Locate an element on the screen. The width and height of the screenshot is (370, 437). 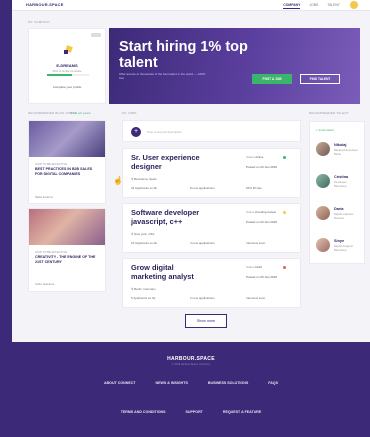
job-date-value: 20 Jan 2018 is located at coordinates (268, 167).